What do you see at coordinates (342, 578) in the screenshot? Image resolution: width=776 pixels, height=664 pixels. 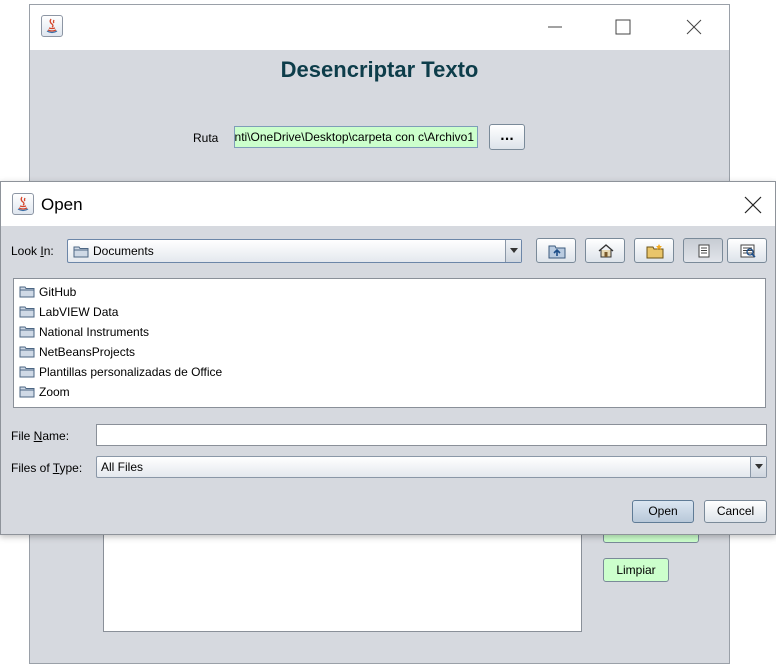 I see `output-text-area` at bounding box center [342, 578].